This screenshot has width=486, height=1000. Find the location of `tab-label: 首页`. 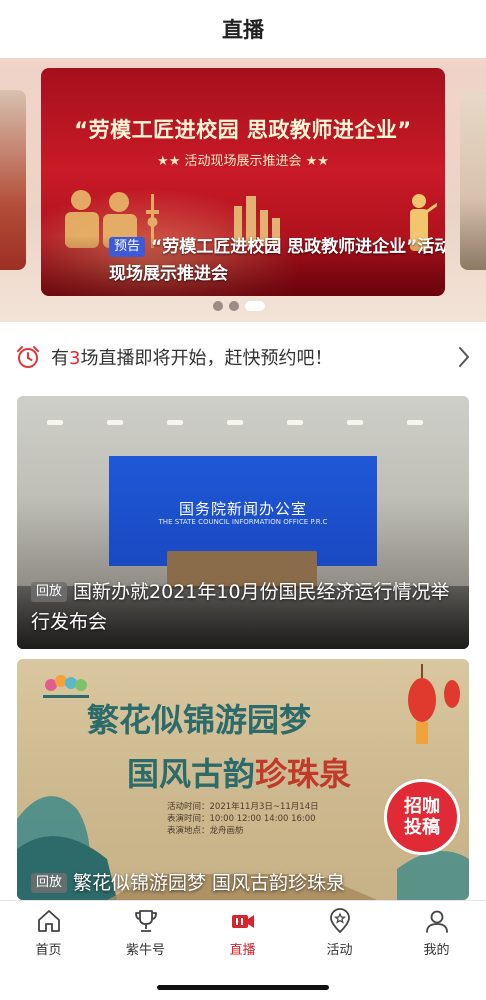

tab-label: 首页 is located at coordinates (48, 950).